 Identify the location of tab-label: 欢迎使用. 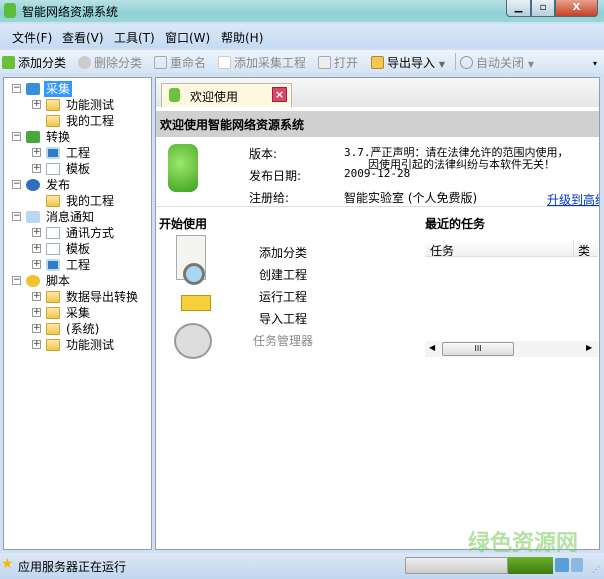
(214, 97).